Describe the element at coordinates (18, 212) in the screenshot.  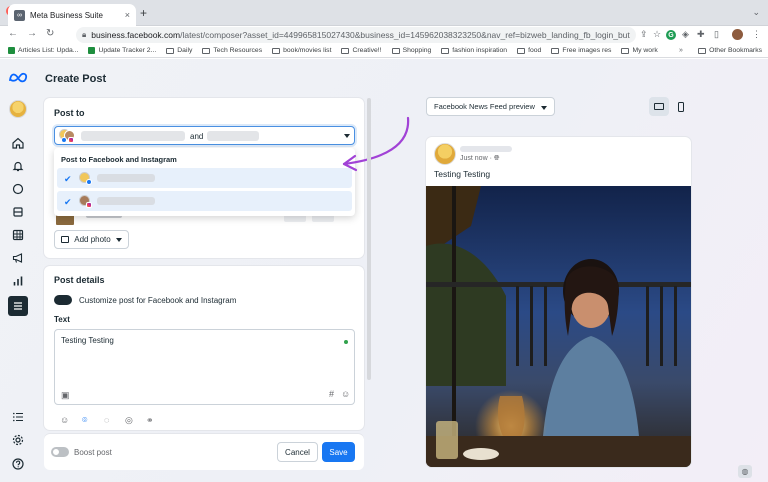
I see `posts-stack-icon` at that location.